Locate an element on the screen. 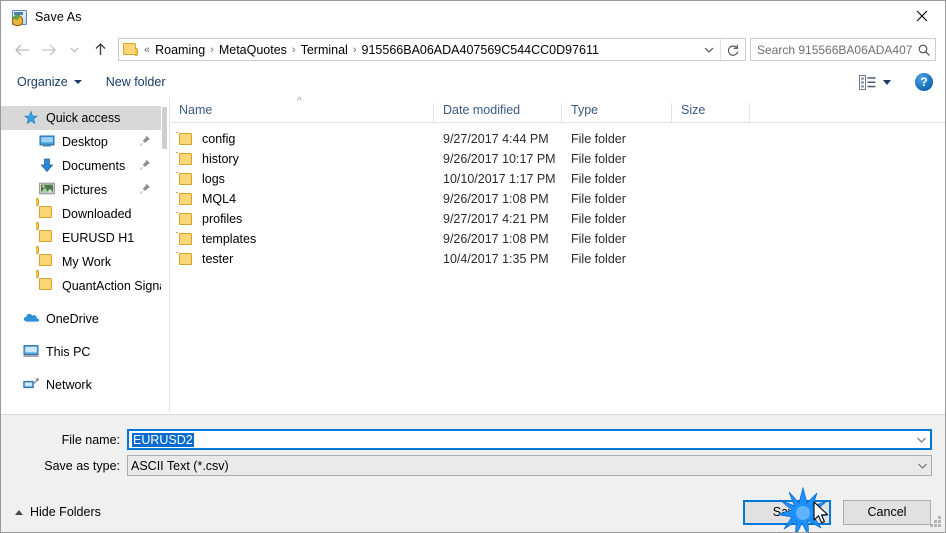 This screenshot has height=533, width=946. recent-locations-button is located at coordinates (74, 50).